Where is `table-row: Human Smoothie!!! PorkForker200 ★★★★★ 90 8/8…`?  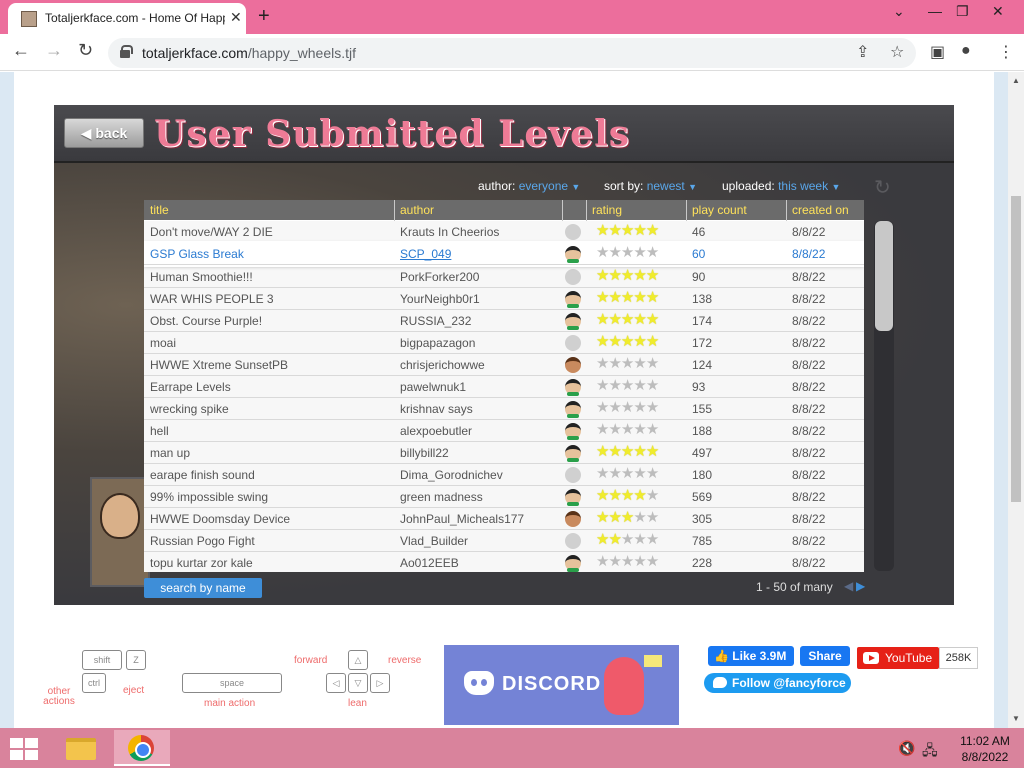
table-row: Human Smoothie!!! PorkForker200 ★★★★★ 90 8/8… is located at coordinates (504, 277).